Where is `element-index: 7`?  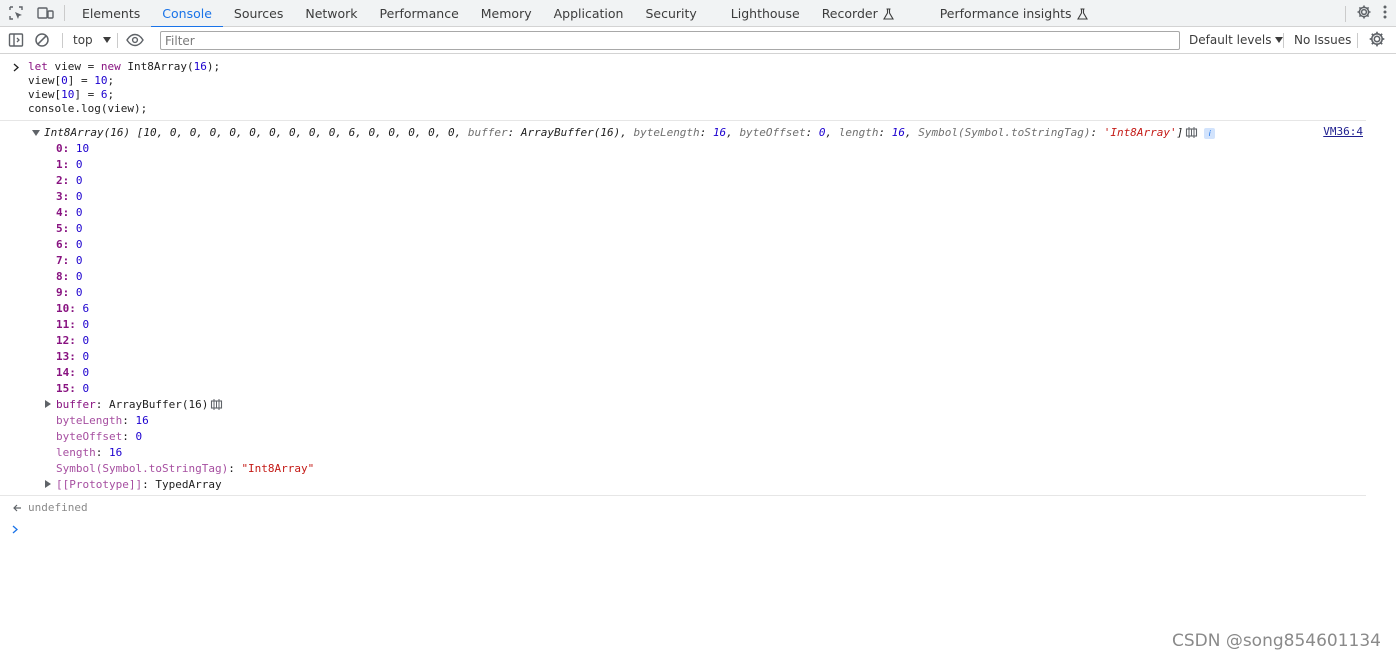 element-index: 7 is located at coordinates (59, 260).